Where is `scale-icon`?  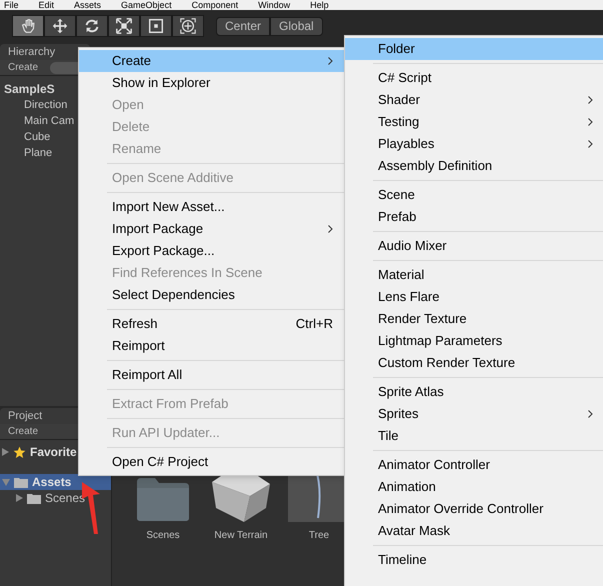 scale-icon is located at coordinates (124, 26).